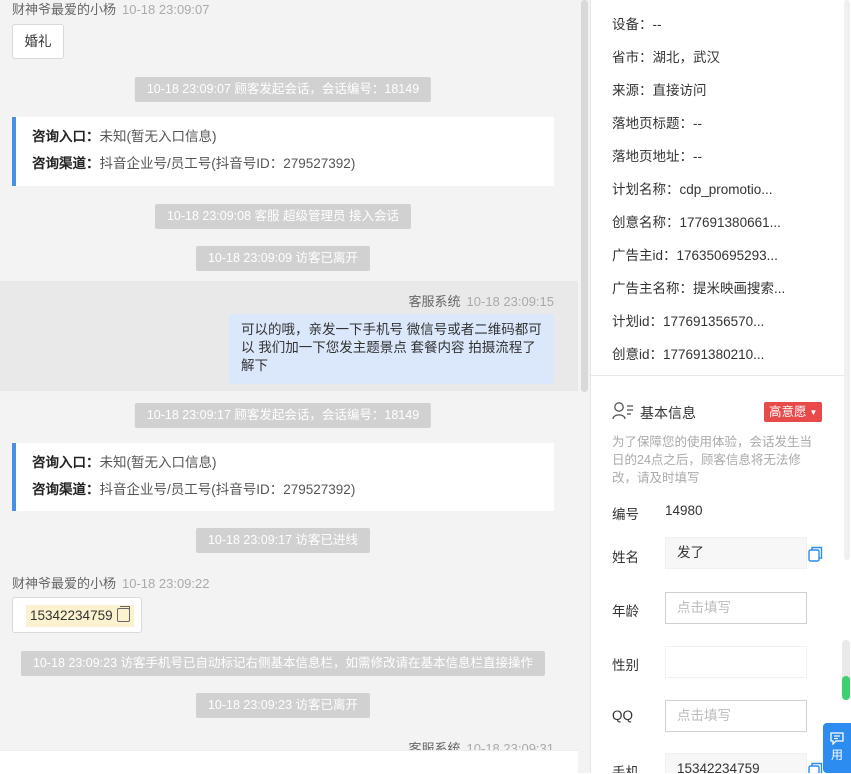  I want to click on name-label: 姓名, so click(625, 557).